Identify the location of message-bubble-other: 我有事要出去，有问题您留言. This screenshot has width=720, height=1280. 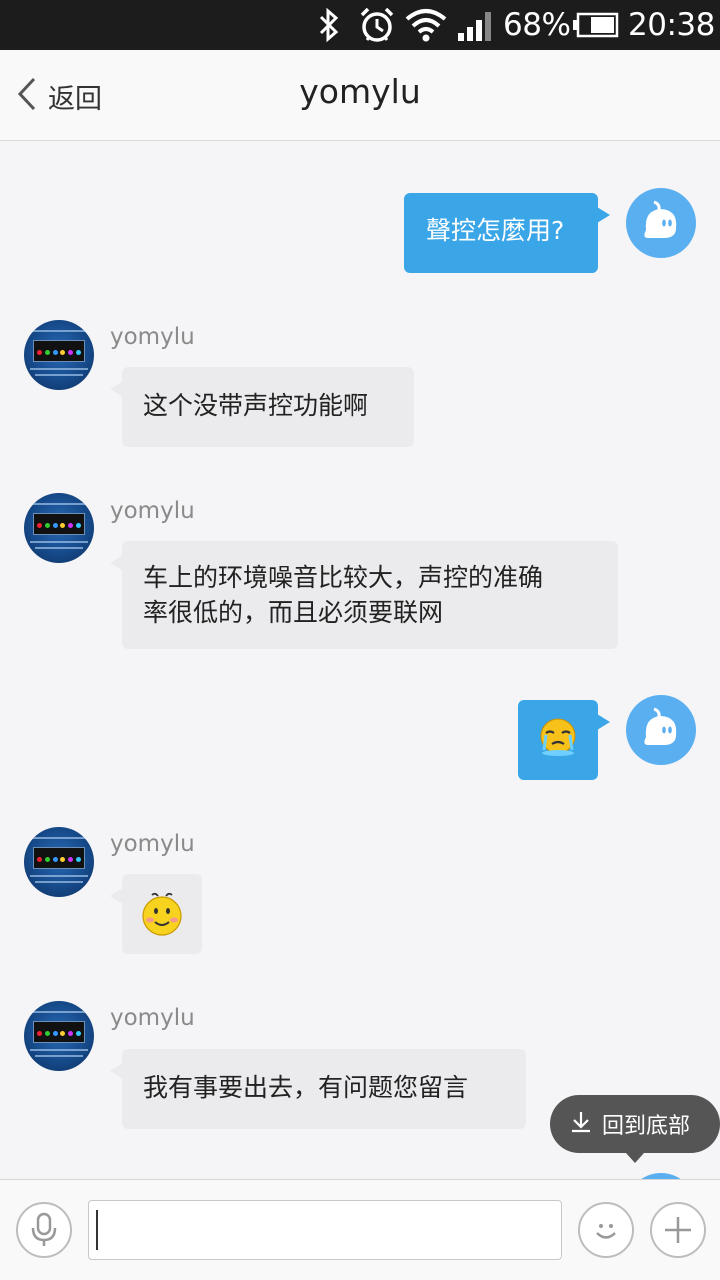
(318, 1089).